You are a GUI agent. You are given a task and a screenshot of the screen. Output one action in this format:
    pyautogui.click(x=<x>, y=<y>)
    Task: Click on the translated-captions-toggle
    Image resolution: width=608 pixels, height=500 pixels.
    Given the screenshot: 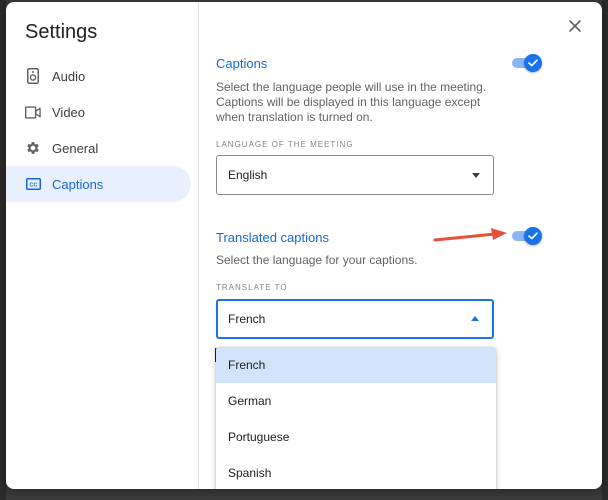 What is the action you would take?
    pyautogui.click(x=527, y=236)
    